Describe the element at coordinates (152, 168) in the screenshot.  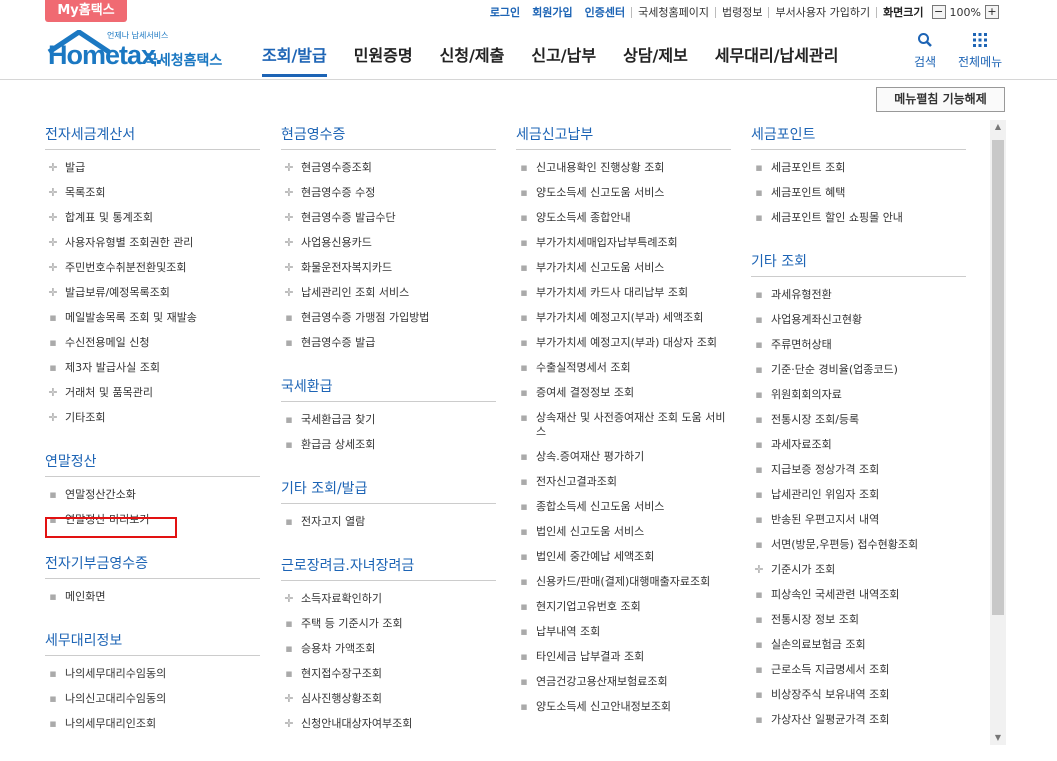
I see `menu-item: ✛ 발급` at that location.